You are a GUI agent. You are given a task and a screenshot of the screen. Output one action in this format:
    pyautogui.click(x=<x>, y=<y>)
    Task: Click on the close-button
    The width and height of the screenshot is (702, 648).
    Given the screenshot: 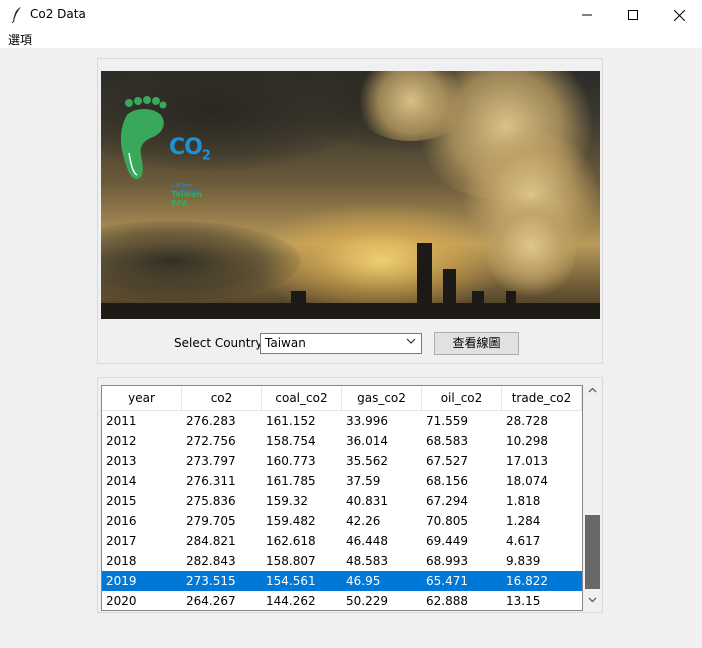 What is the action you would take?
    pyautogui.click(x=679, y=15)
    